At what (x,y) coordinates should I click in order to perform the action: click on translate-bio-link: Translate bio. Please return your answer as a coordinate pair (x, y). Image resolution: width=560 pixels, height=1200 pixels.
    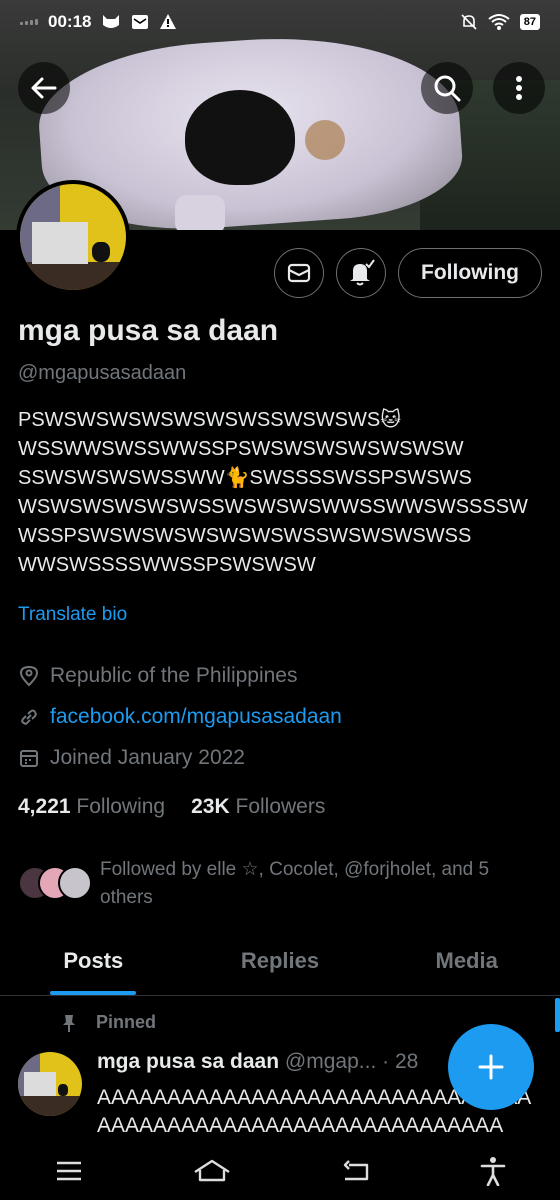
    Looking at the image, I should click on (72, 615).